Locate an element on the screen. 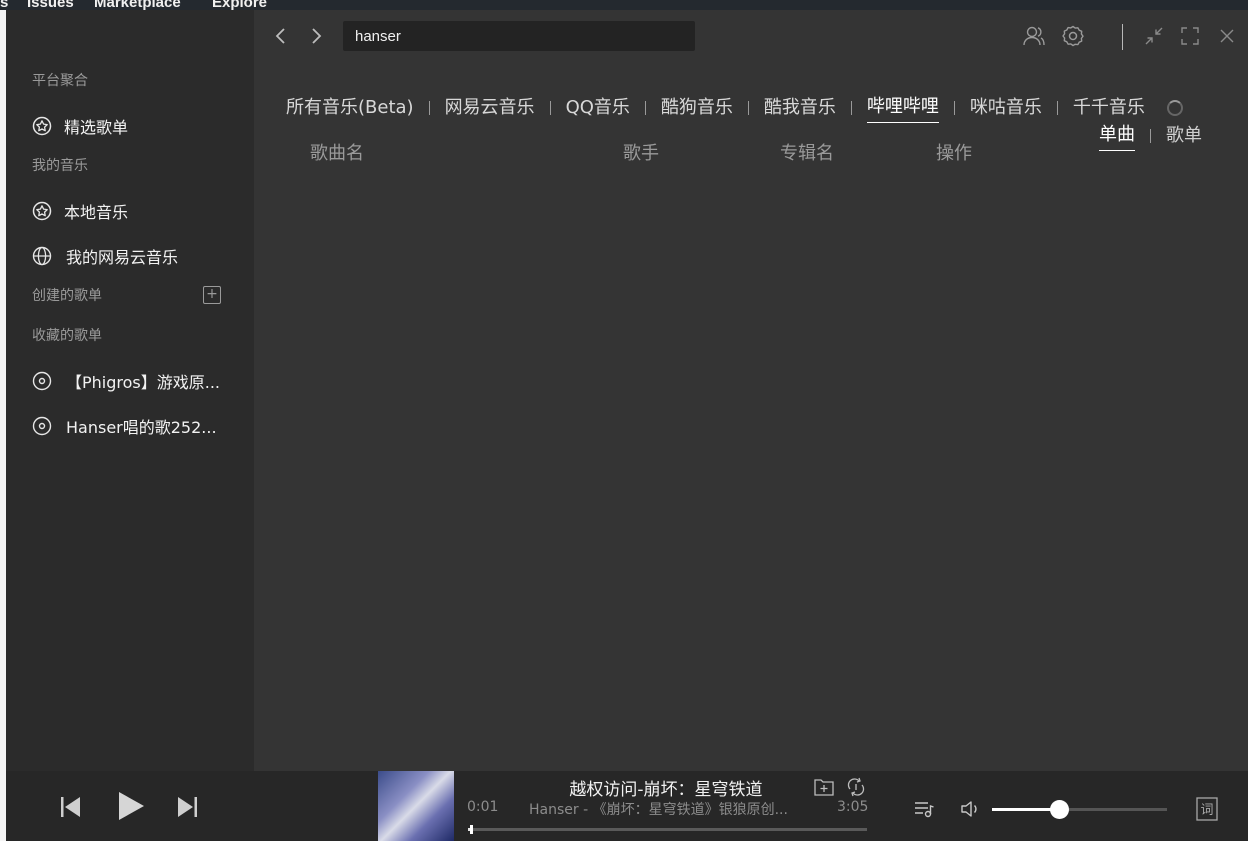 This screenshot has height=841, width=1248. back-arrow-icon is located at coordinates (281, 36).